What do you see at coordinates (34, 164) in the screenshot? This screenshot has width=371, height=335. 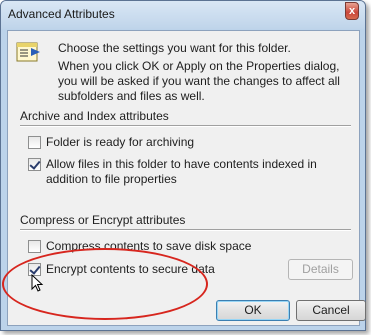 I see `index-contents-checkbox` at bounding box center [34, 164].